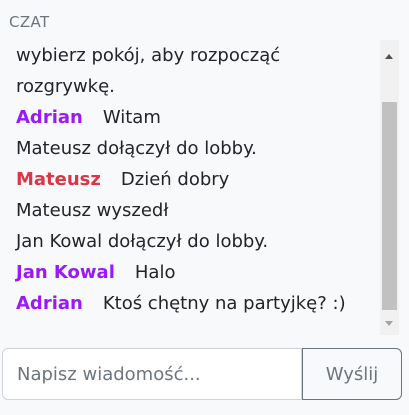 The image size is (409, 415). I want to click on message-text: Dzień dobry, so click(175, 179).